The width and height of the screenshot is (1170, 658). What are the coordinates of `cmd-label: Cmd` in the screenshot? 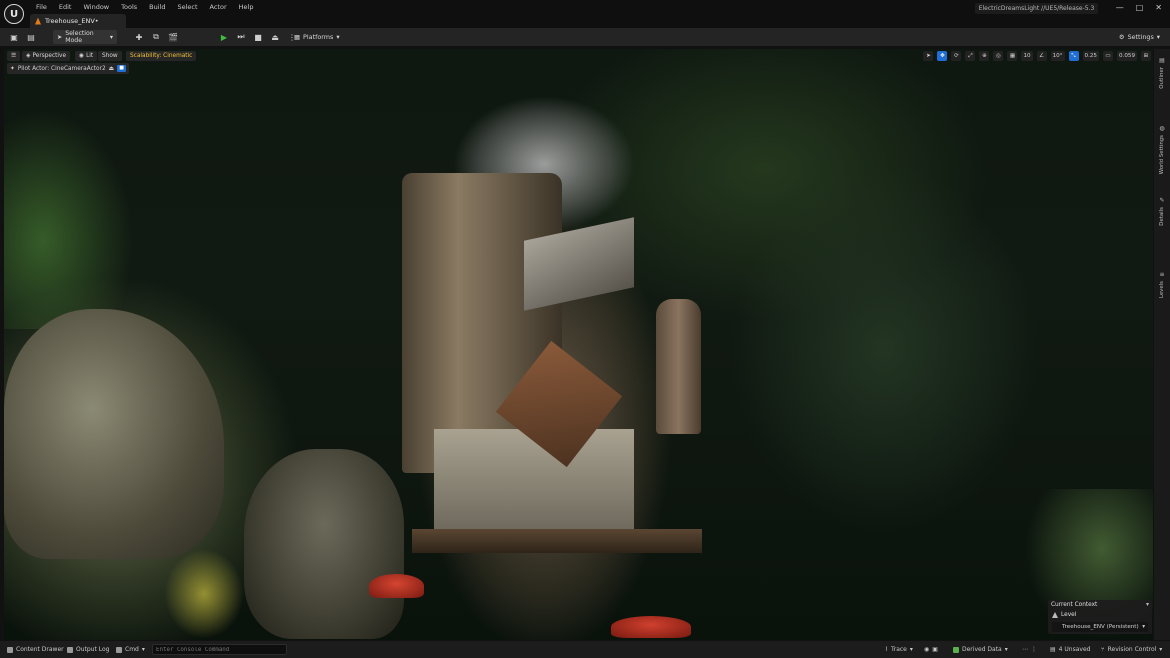 It's located at (132, 649).